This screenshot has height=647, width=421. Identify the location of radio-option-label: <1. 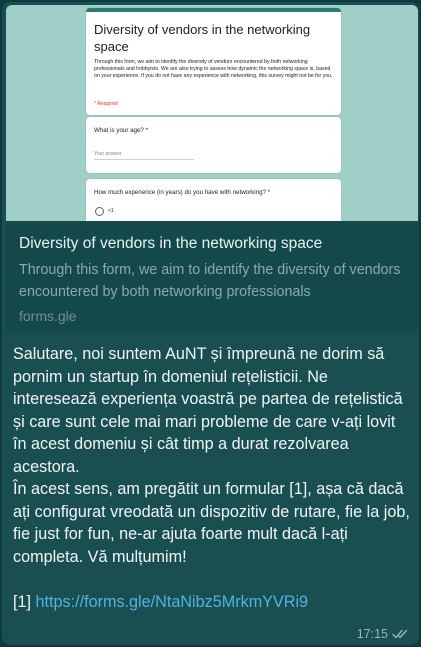
(111, 211).